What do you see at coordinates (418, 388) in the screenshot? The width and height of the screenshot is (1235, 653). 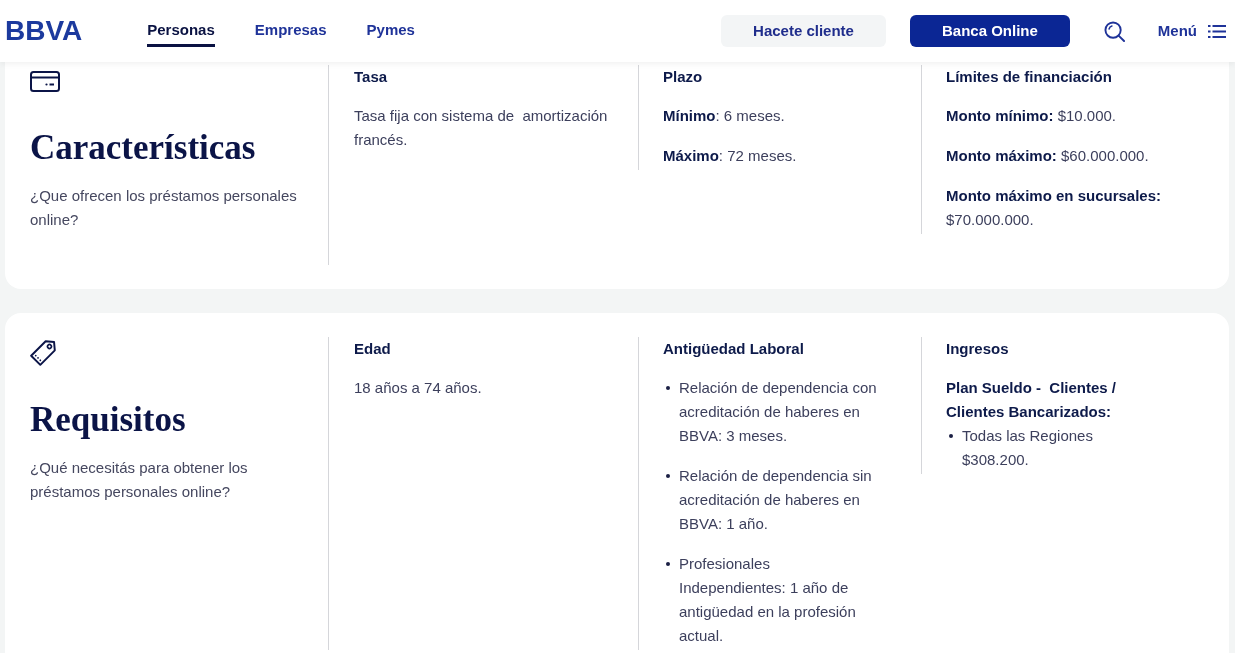 I see `info-text: 18 años a 74 años.` at bounding box center [418, 388].